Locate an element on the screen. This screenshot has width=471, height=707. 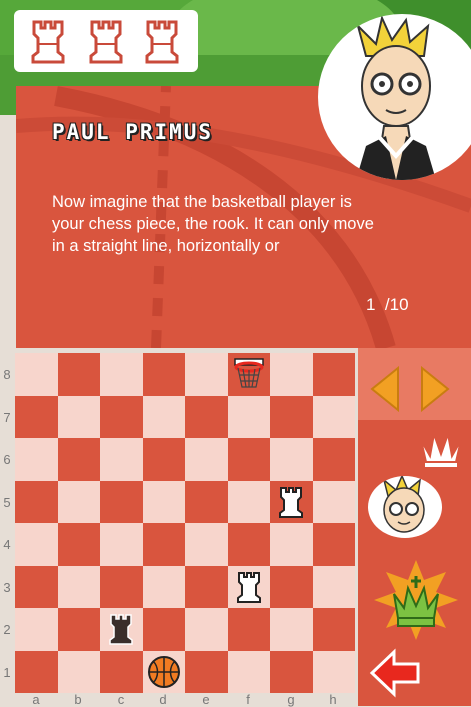
square-f7 is located at coordinates (248, 416).